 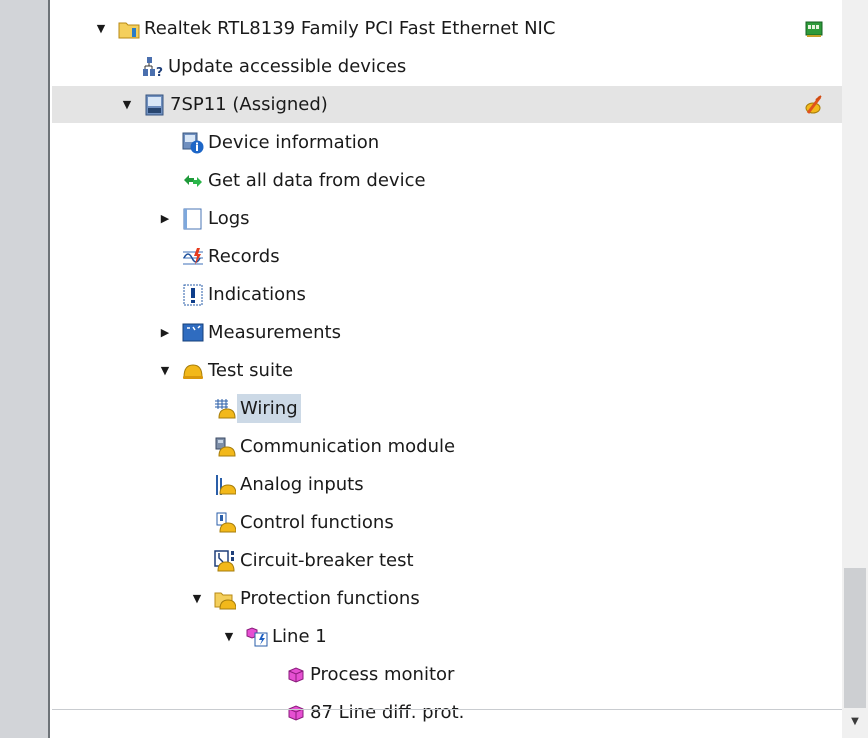 What do you see at coordinates (287, 66) in the screenshot?
I see `tree-item-label: Update accessible devices` at bounding box center [287, 66].